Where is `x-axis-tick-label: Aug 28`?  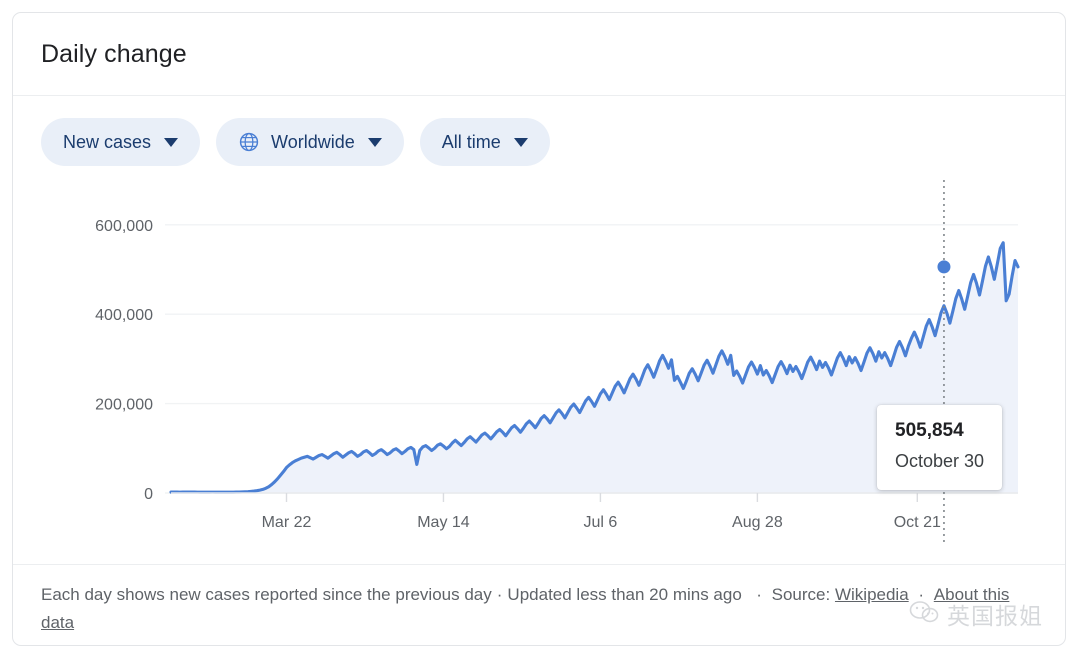
x-axis-tick-label: Aug 28 is located at coordinates (757, 522).